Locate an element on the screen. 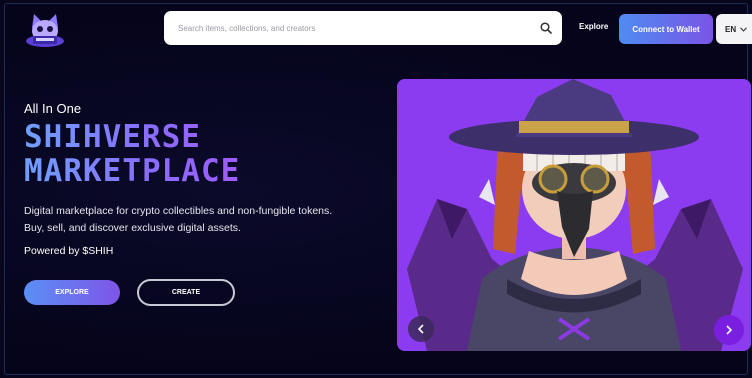 This screenshot has height=378, width=752. search-input is located at coordinates (358, 28).